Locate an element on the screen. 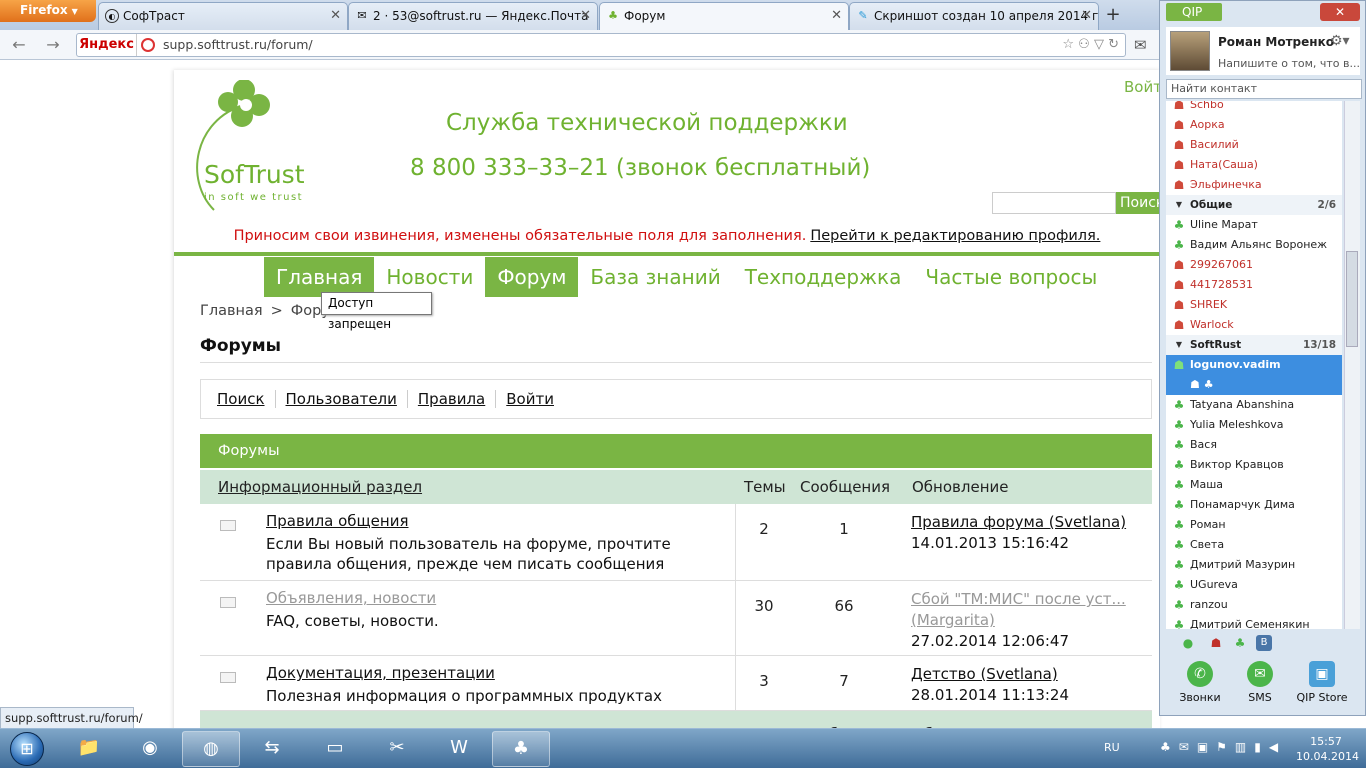 The height and width of the screenshot is (768, 1366). qip-store-button: ▣ QIP Store is located at coordinates (1322, 682).